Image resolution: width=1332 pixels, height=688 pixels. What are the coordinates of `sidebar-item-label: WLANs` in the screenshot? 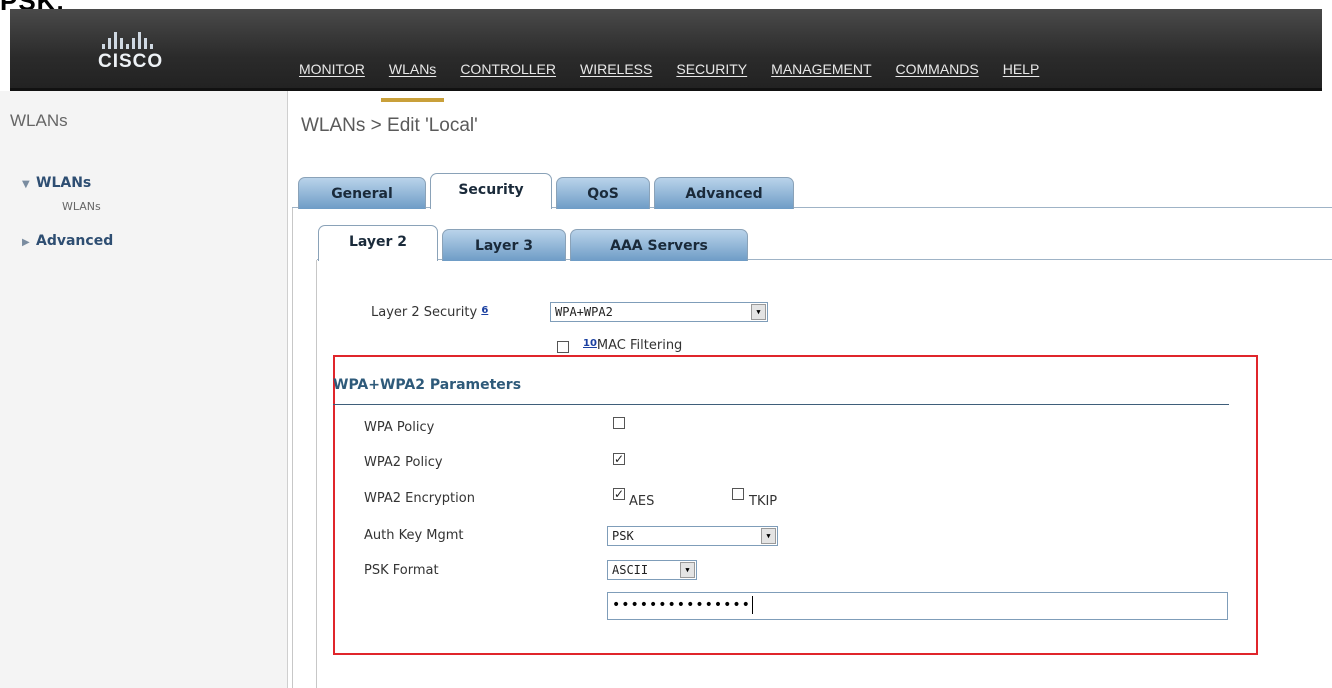 It's located at (64, 183).